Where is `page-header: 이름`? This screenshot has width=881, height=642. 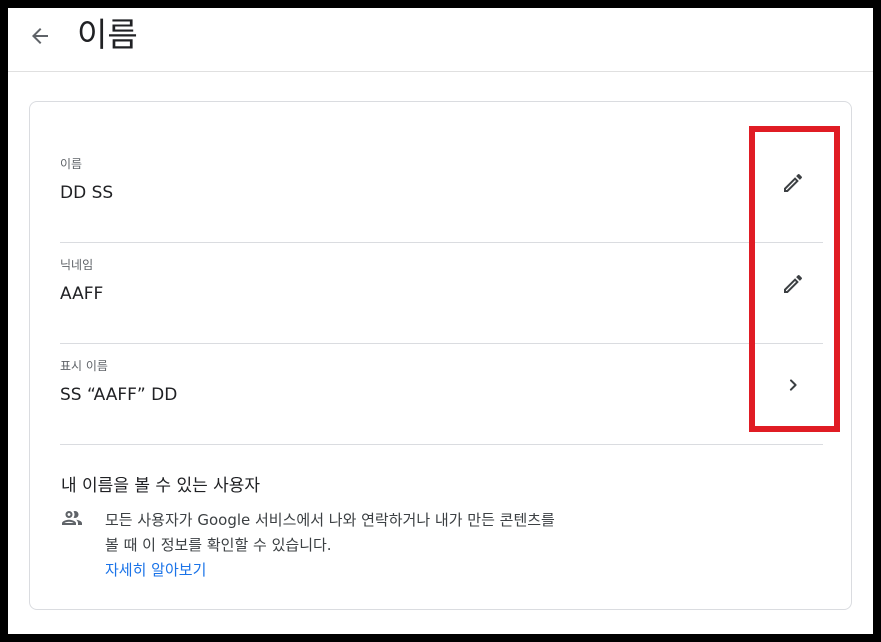 page-header: 이름 is located at coordinates (440, 40).